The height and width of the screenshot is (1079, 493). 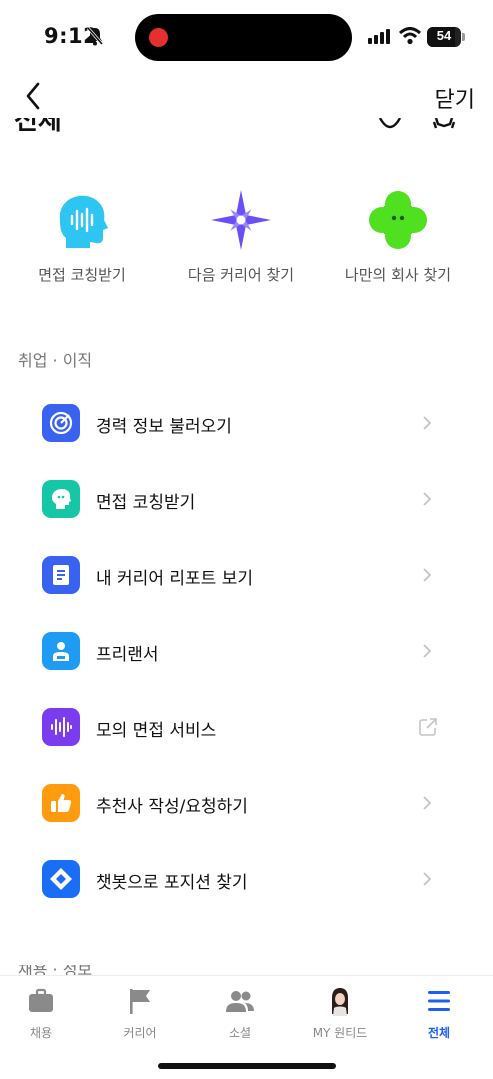 What do you see at coordinates (410, 36) in the screenshot?
I see `wifi-icon` at bounding box center [410, 36].